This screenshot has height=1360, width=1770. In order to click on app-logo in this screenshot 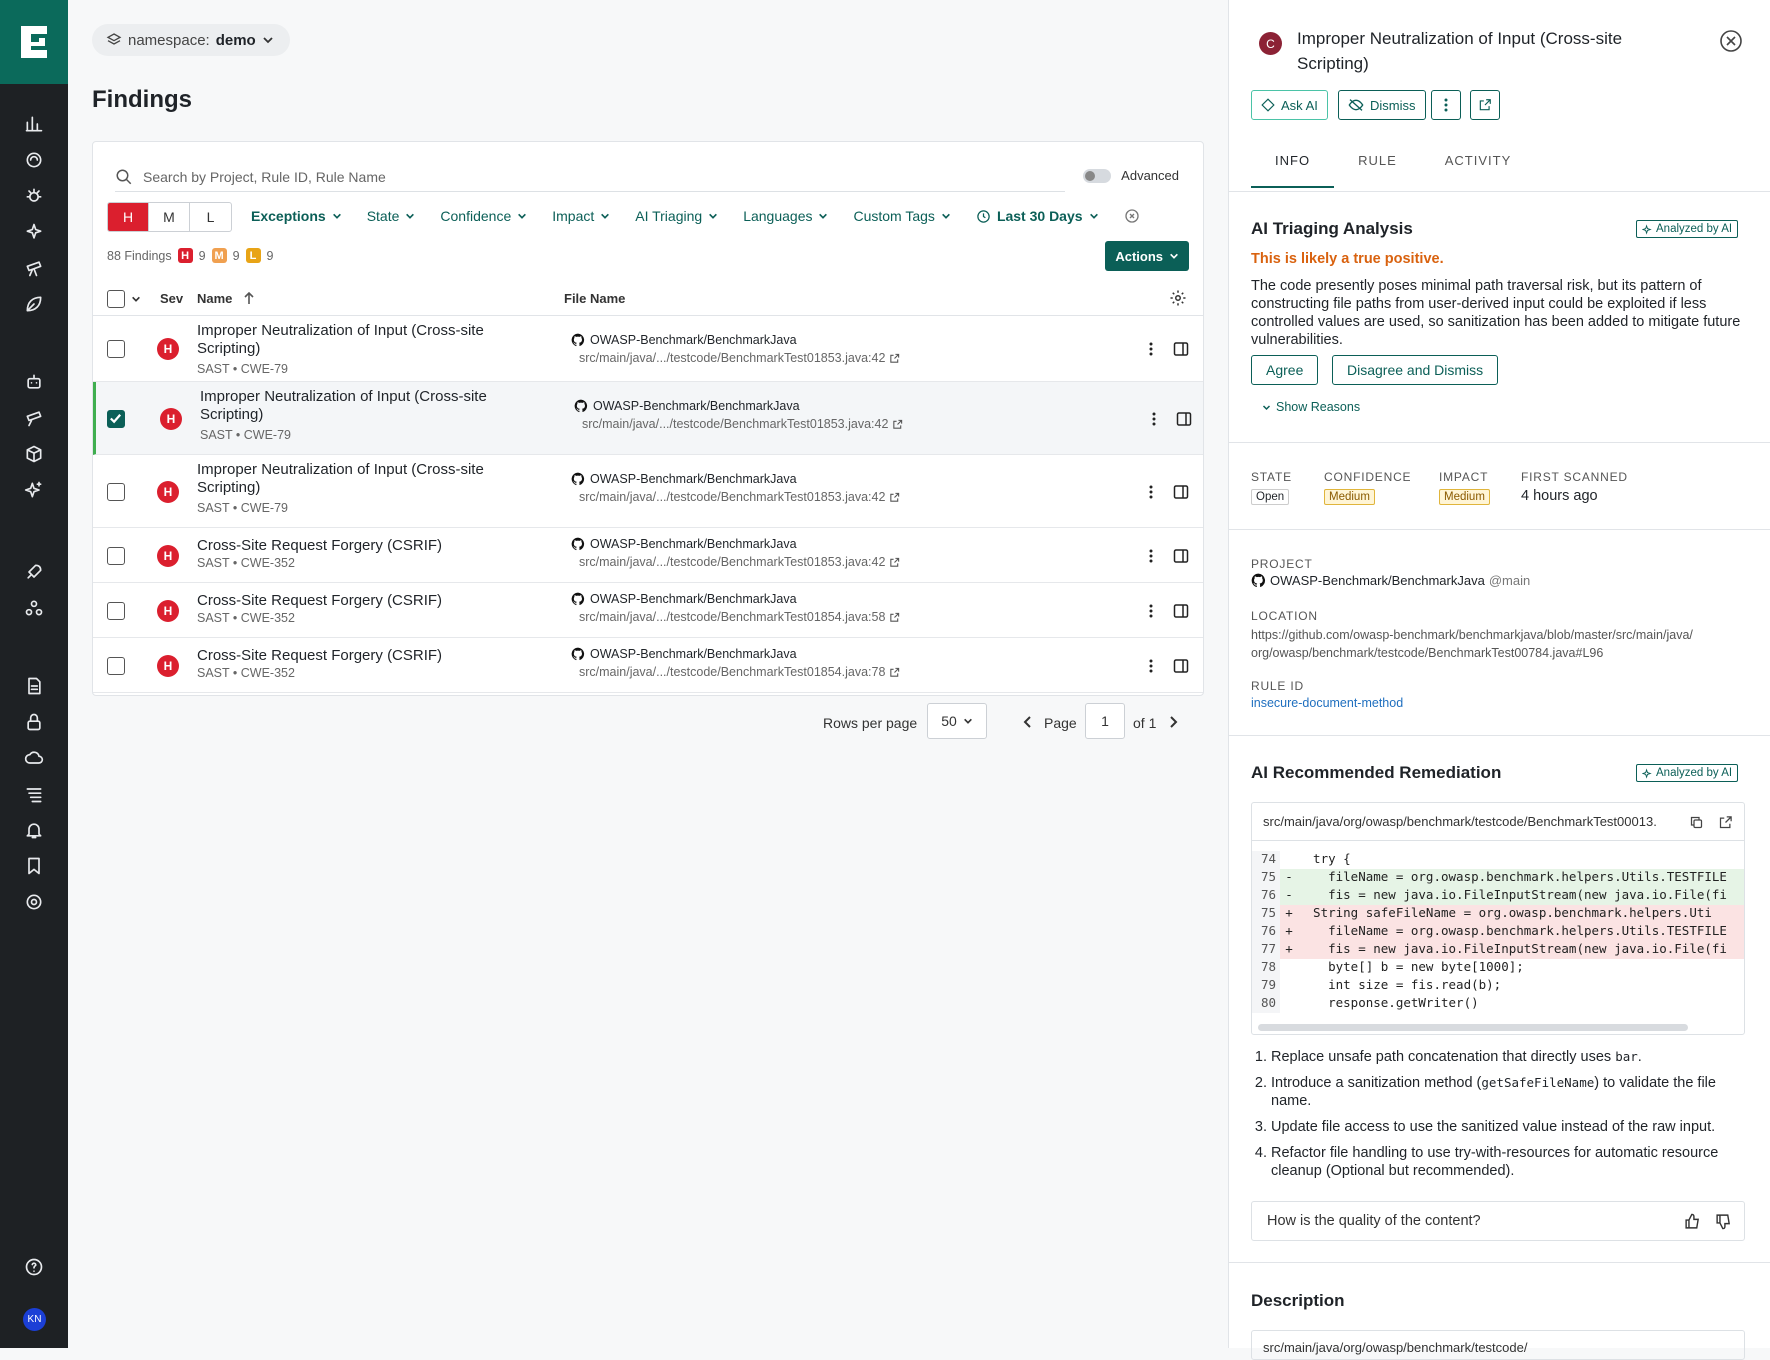, I will do `click(34, 42)`.